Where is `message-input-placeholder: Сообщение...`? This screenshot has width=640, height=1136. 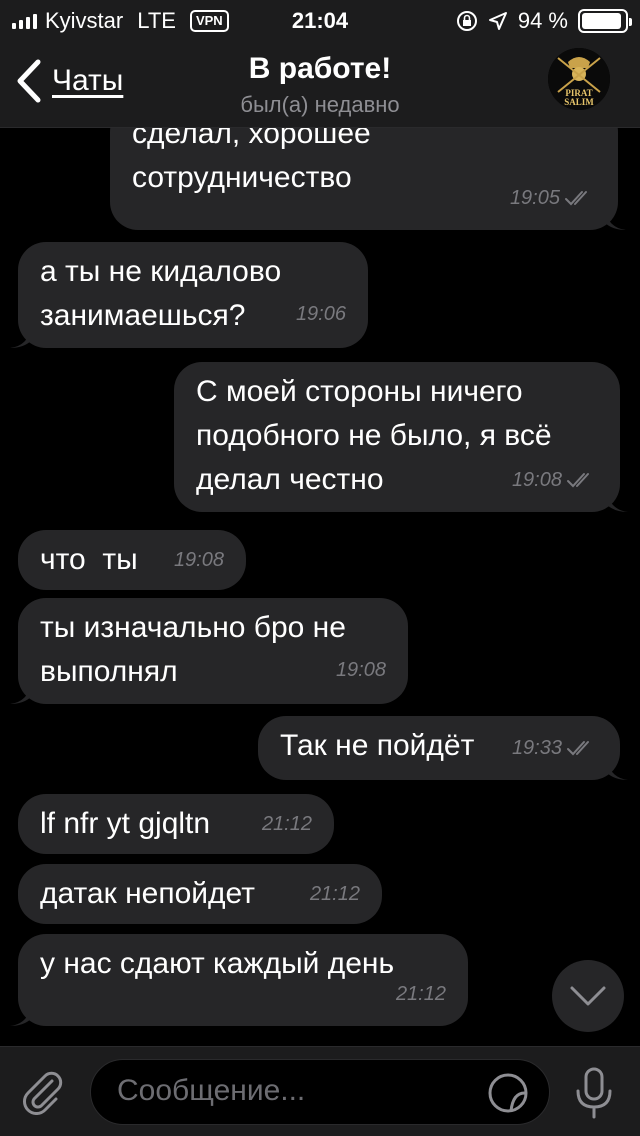 message-input-placeholder: Сообщение... is located at coordinates (211, 1090).